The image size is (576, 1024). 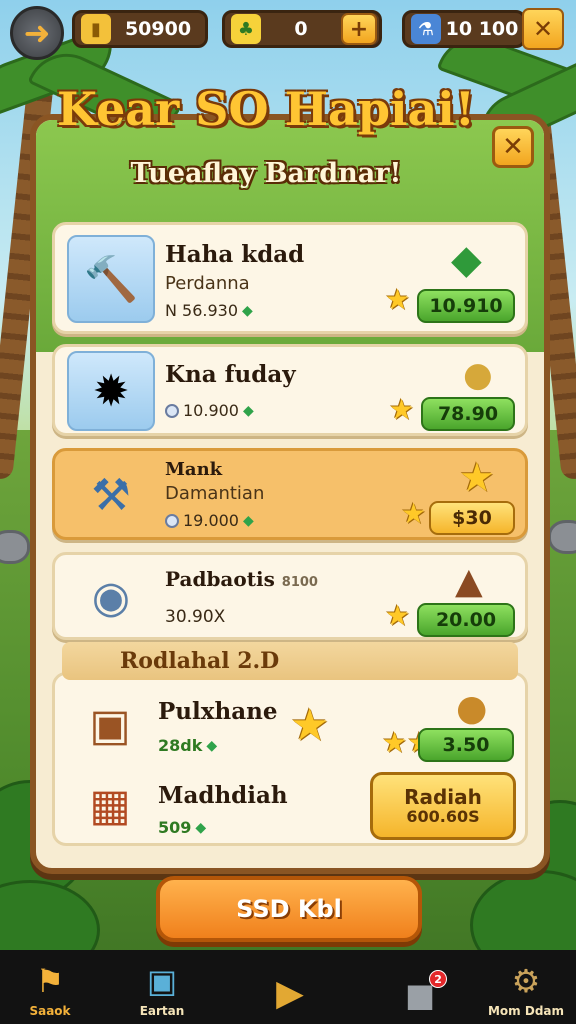 What do you see at coordinates (182, 827) in the screenshot?
I see `bundle-item-cost: 509 ◆` at bounding box center [182, 827].